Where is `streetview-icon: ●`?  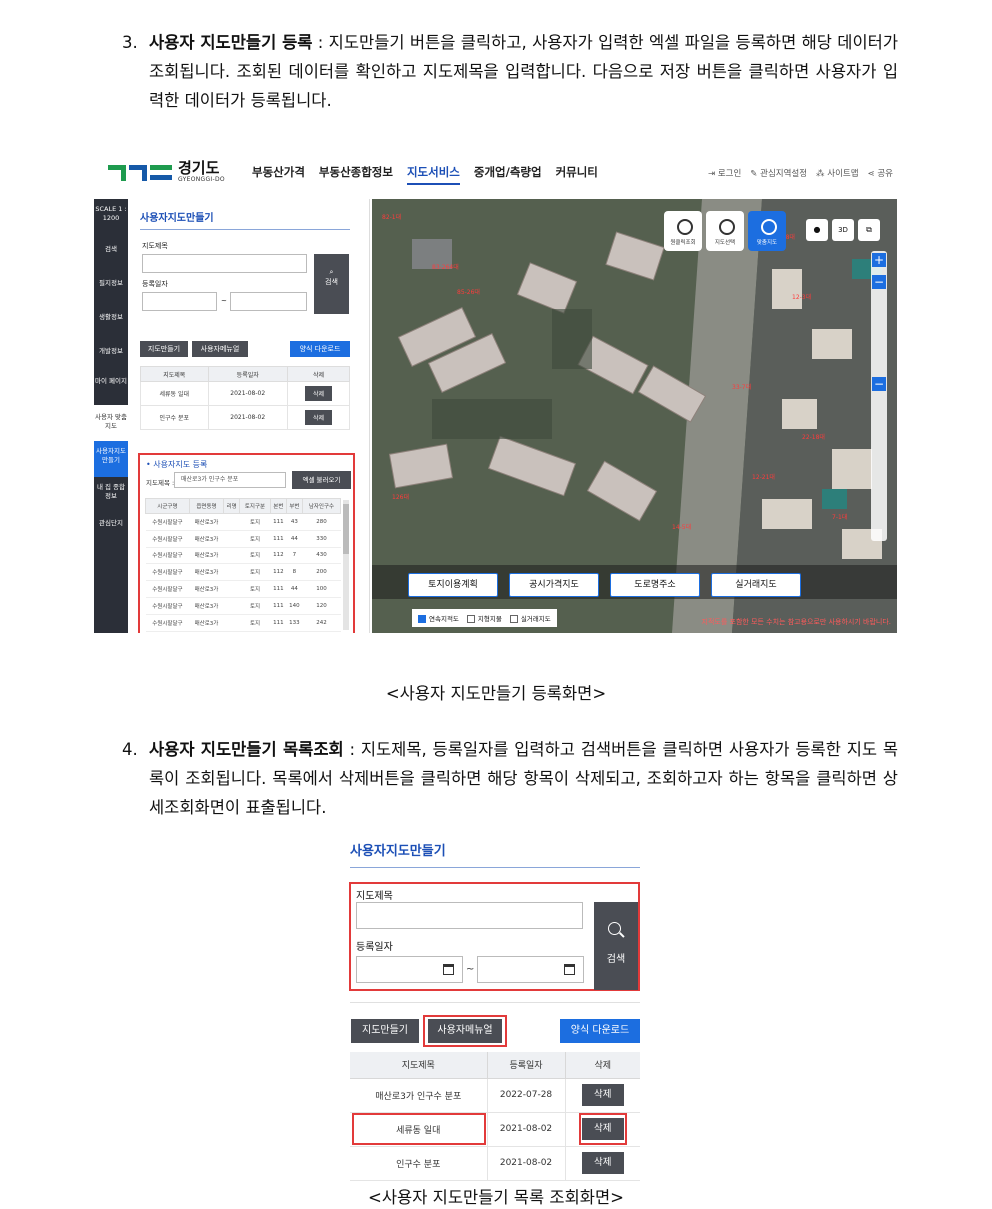
streetview-icon: ● is located at coordinates (817, 230).